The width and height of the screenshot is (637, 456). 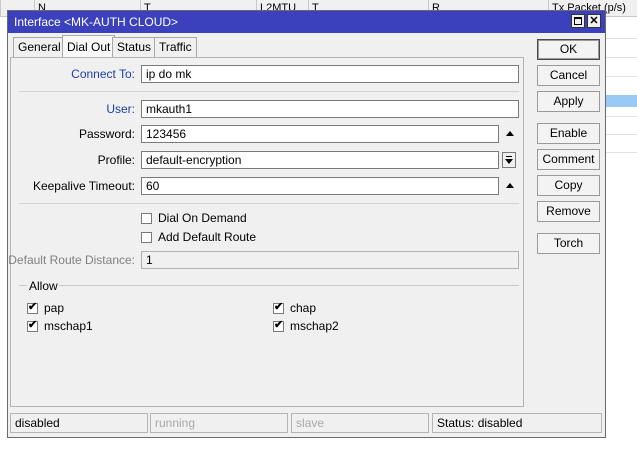 I want to click on tab-traffic: Traffic, so click(x=175, y=47).